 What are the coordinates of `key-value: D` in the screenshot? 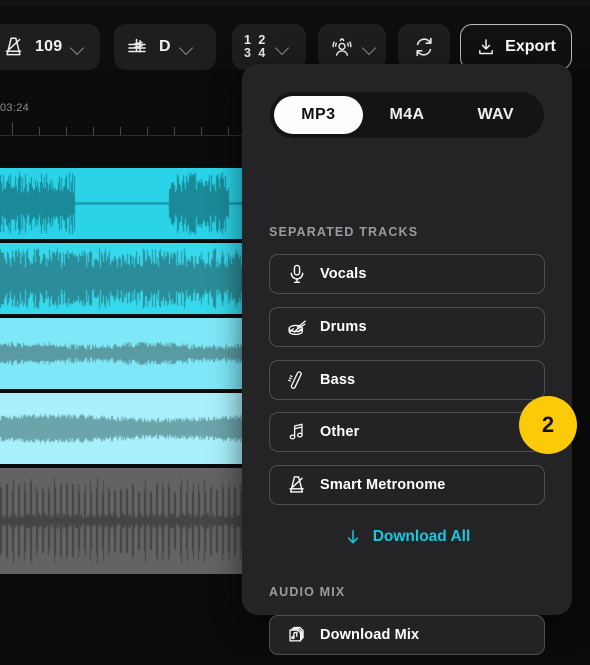 It's located at (165, 46).